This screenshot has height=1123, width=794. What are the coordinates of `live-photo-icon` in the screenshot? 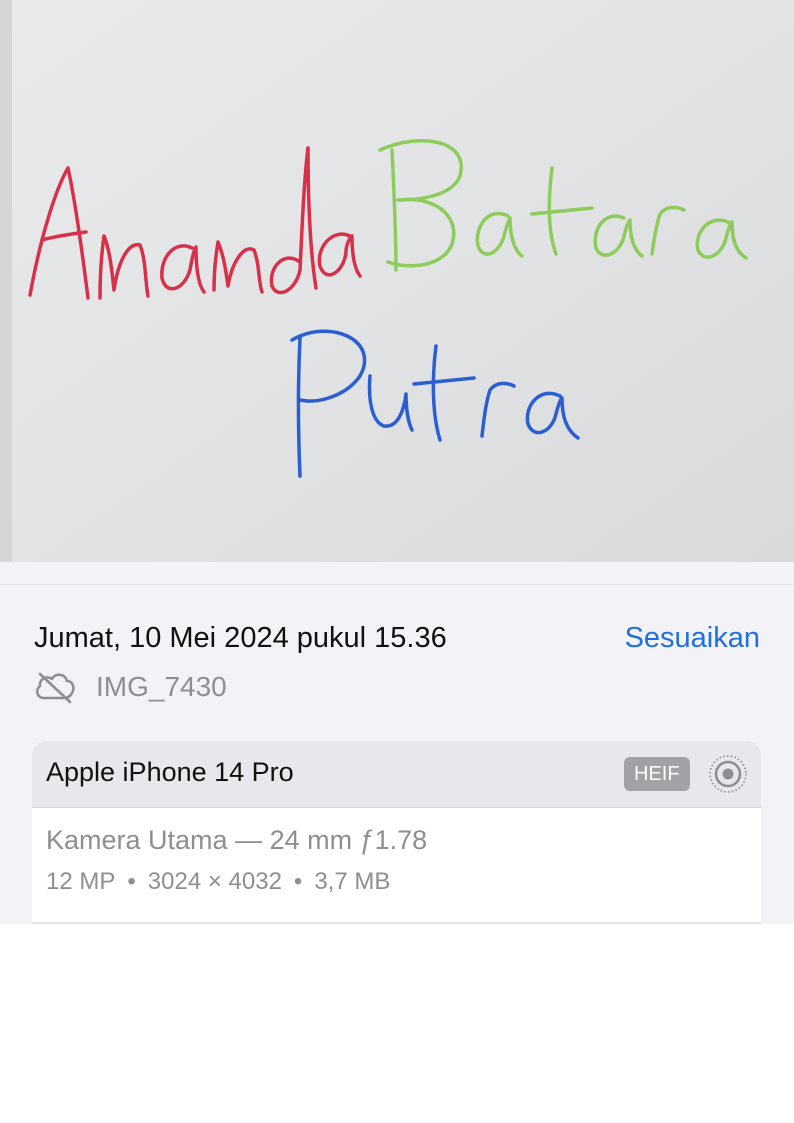 It's located at (728, 774).